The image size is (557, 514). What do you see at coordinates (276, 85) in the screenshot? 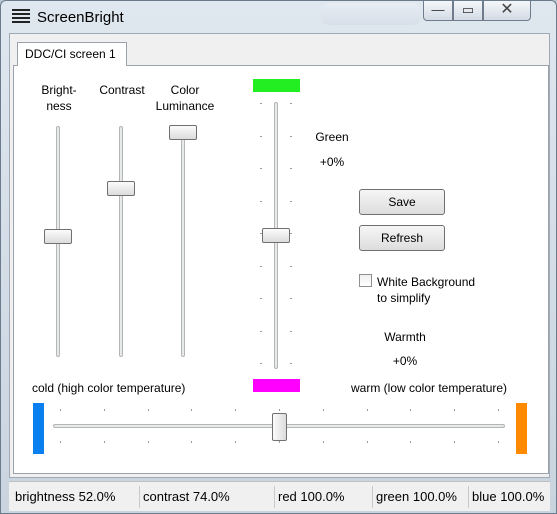
I see `green-color-swatch` at bounding box center [276, 85].